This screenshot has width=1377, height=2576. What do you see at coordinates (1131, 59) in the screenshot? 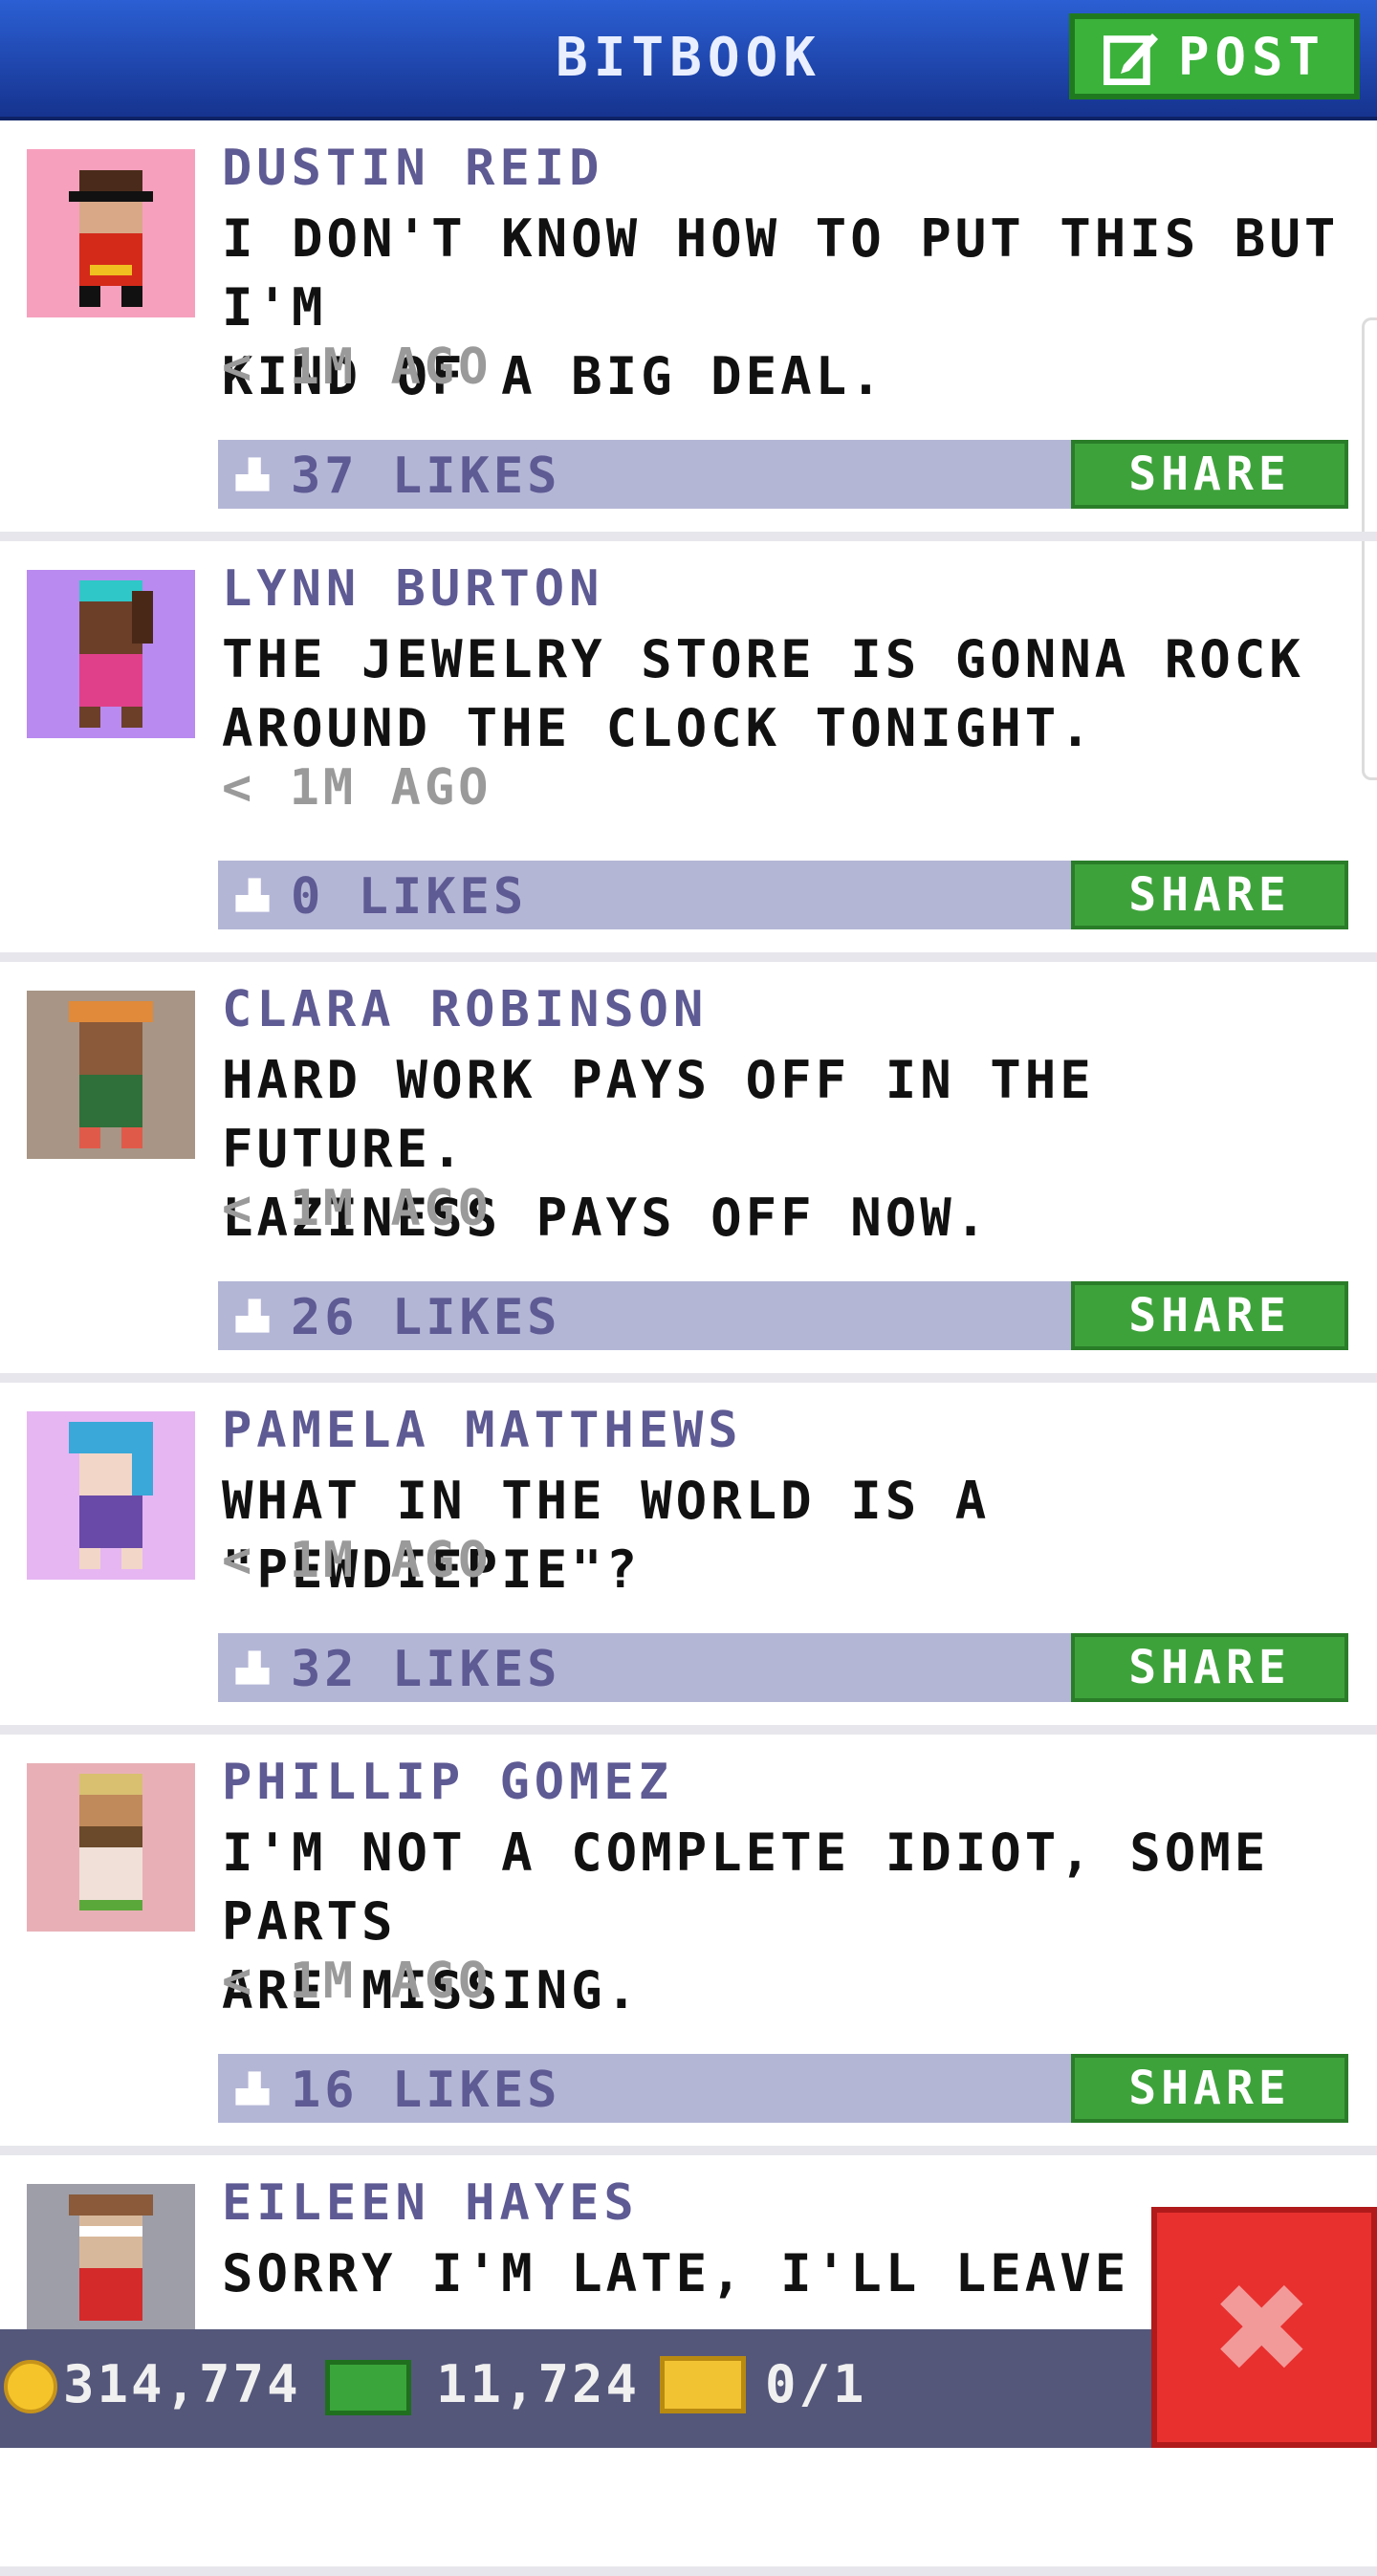
I see `edit-icon` at bounding box center [1131, 59].